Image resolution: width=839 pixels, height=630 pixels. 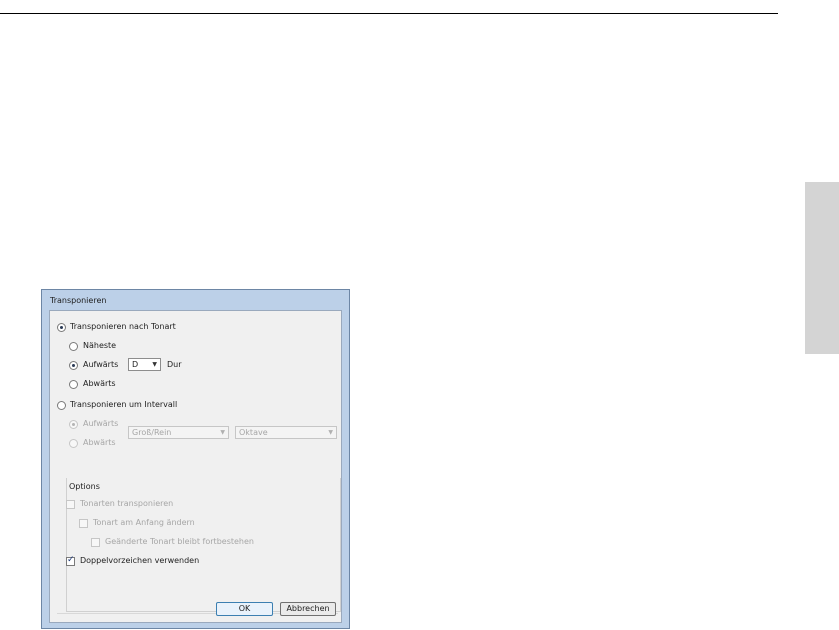 What do you see at coordinates (144, 364) in the screenshot?
I see `key-select: D ▼` at bounding box center [144, 364].